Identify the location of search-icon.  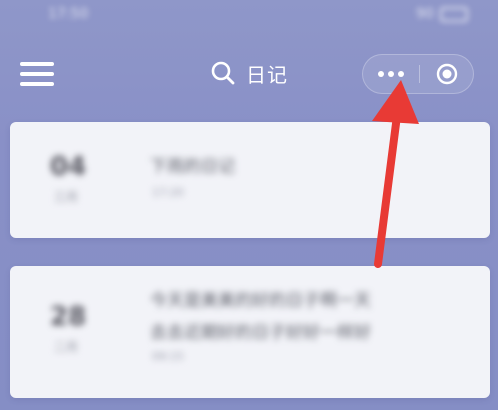
(223, 73).